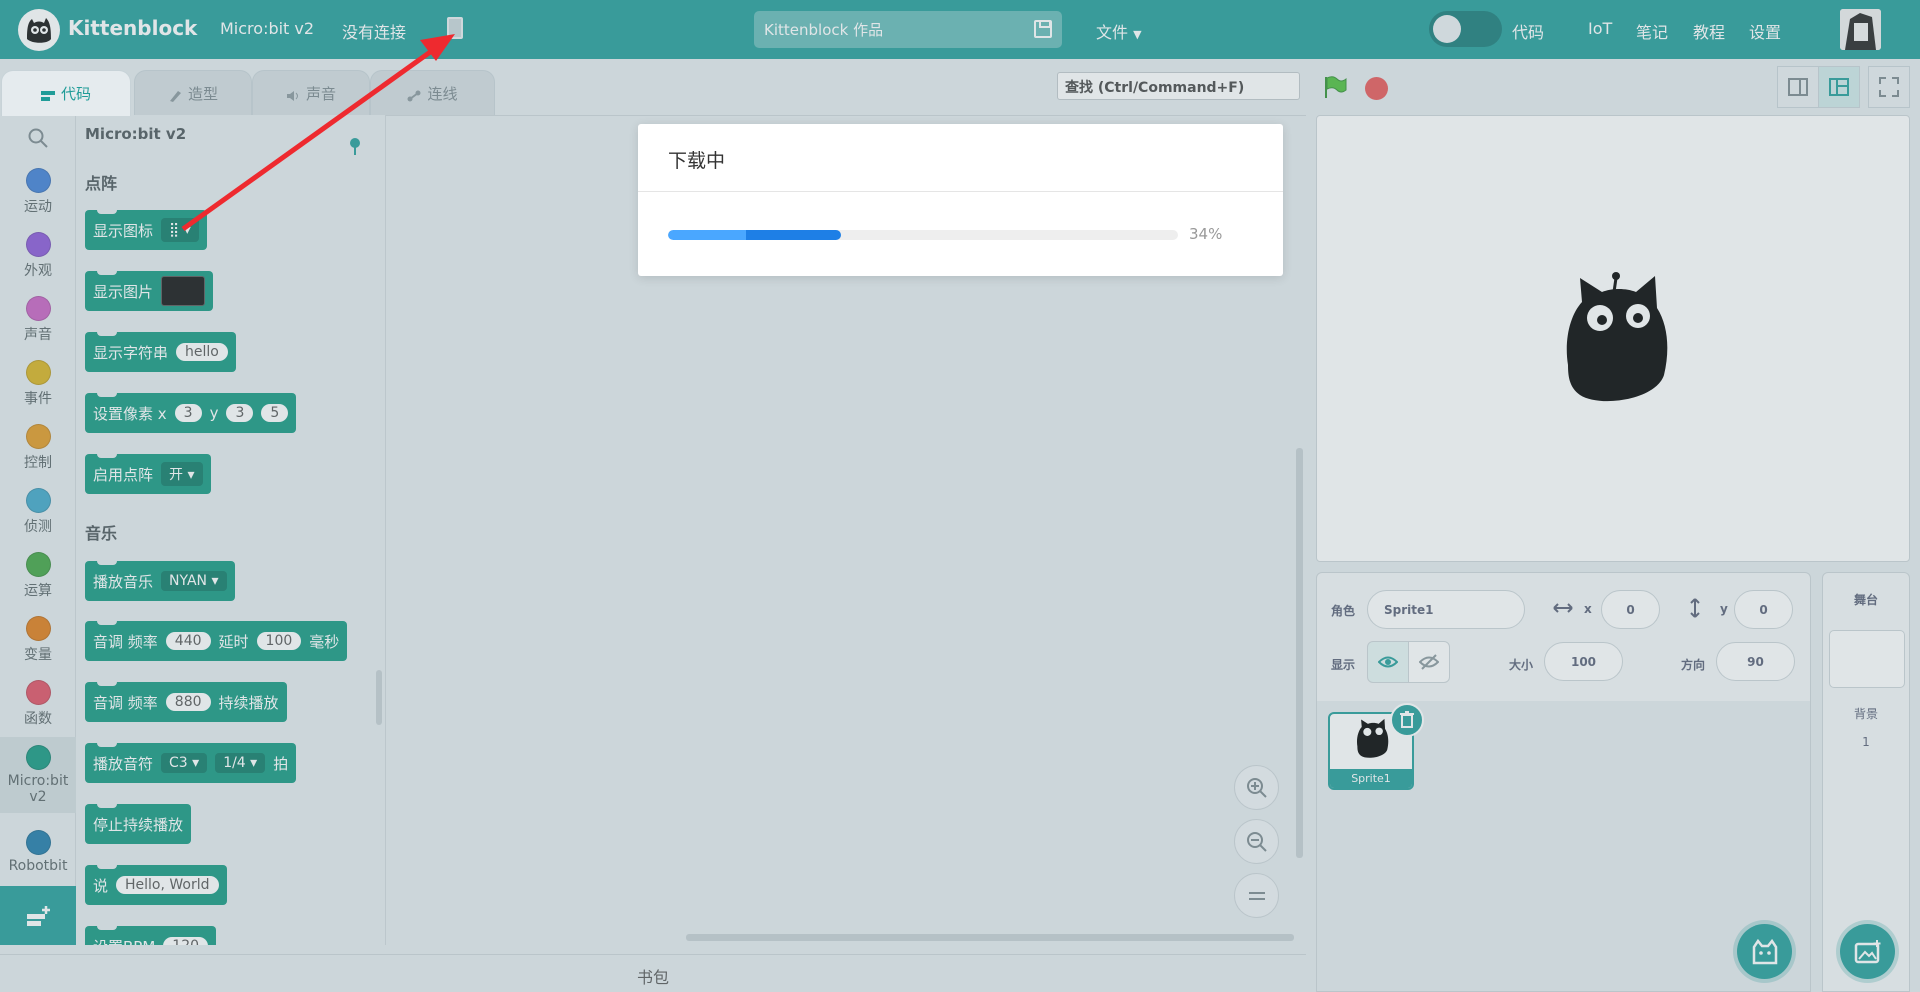 The height and width of the screenshot is (992, 1920). What do you see at coordinates (697, 161) in the screenshot?
I see `dialog-title: 下载中` at bounding box center [697, 161].